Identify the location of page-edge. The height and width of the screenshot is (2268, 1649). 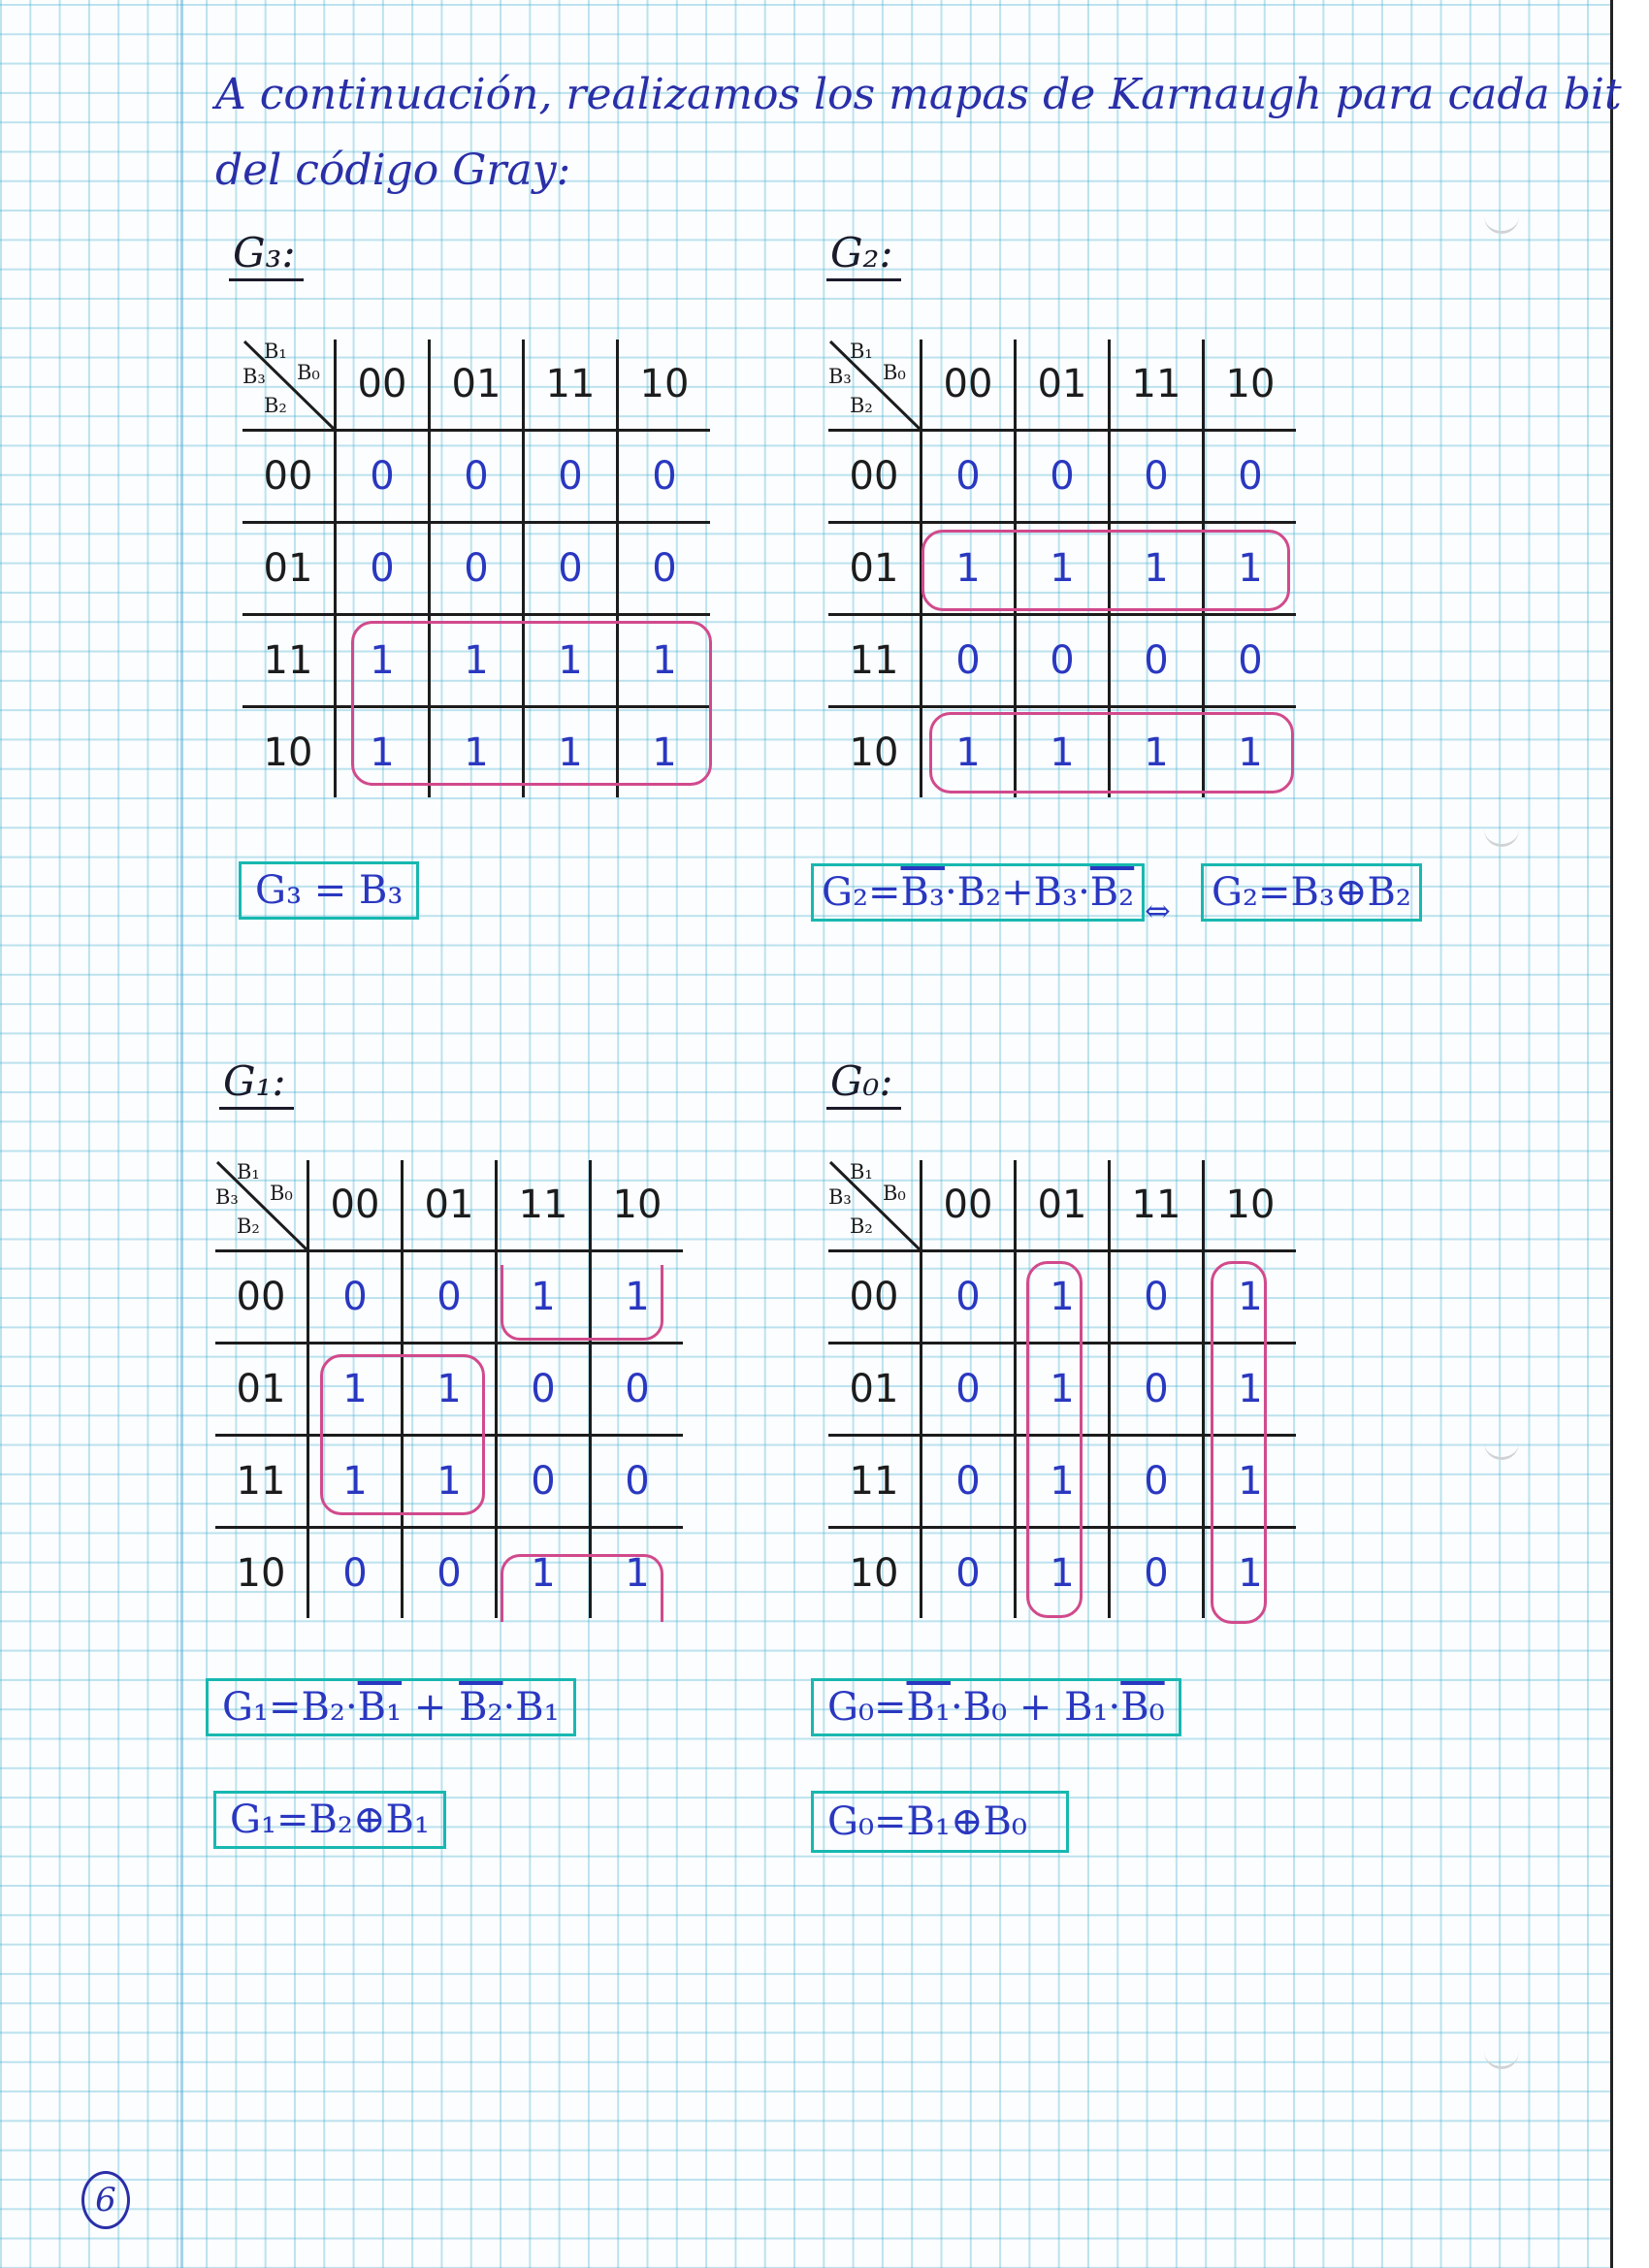
(1629, 1134).